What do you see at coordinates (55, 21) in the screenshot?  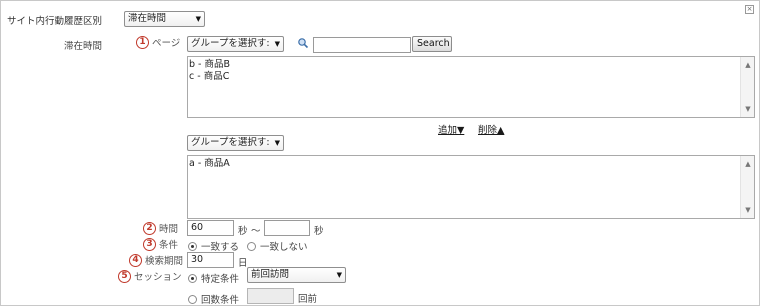 I see `behavior-type-label: サイト内行動履歴区別` at bounding box center [55, 21].